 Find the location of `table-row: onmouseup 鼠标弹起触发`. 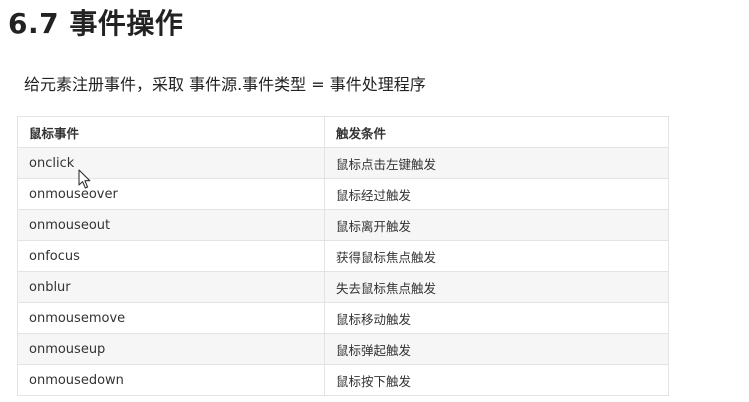

table-row: onmouseup 鼠标弹起触发 is located at coordinates (343, 349).